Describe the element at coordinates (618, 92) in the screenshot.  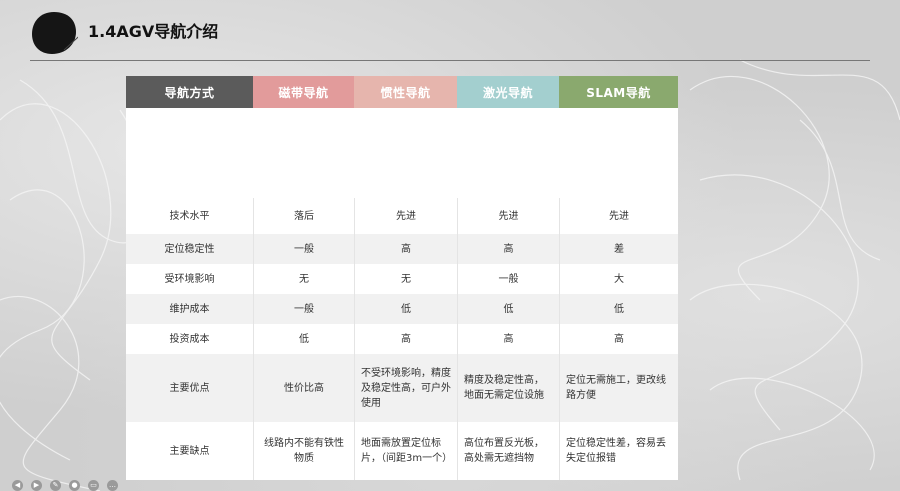
I see `header-slam: SLAM导航` at that location.